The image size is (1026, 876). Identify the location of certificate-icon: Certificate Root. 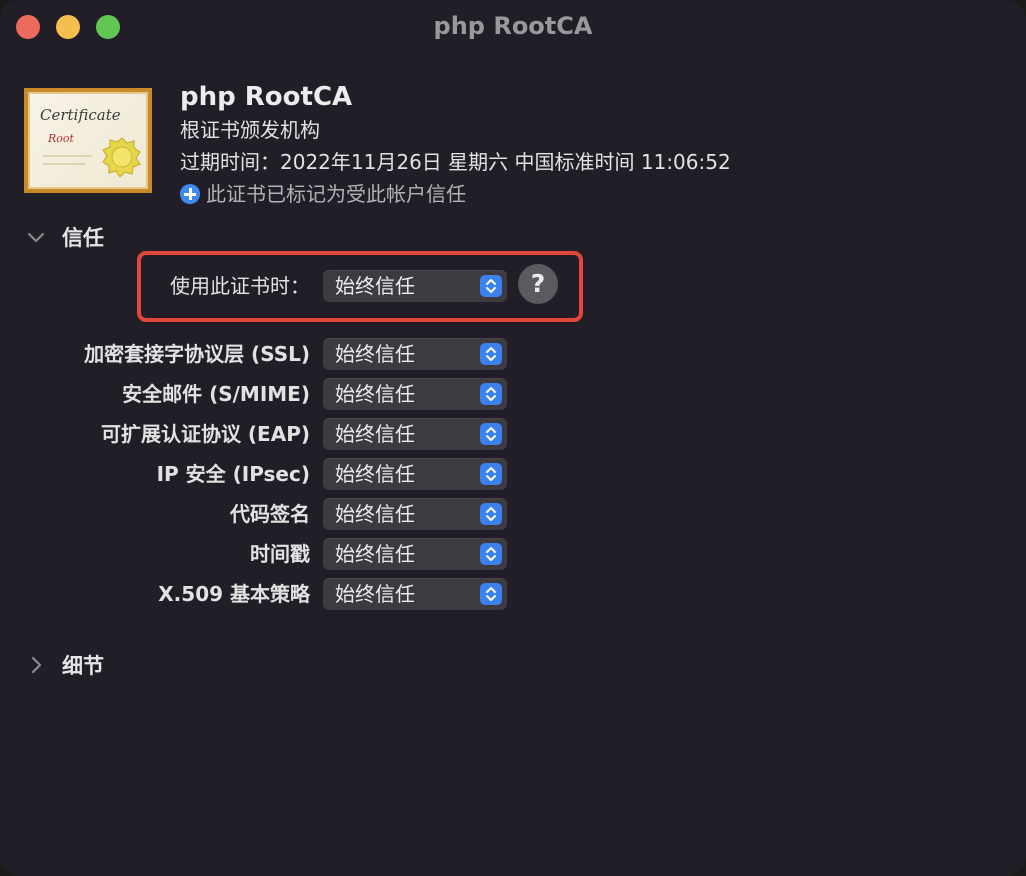
(88, 140).